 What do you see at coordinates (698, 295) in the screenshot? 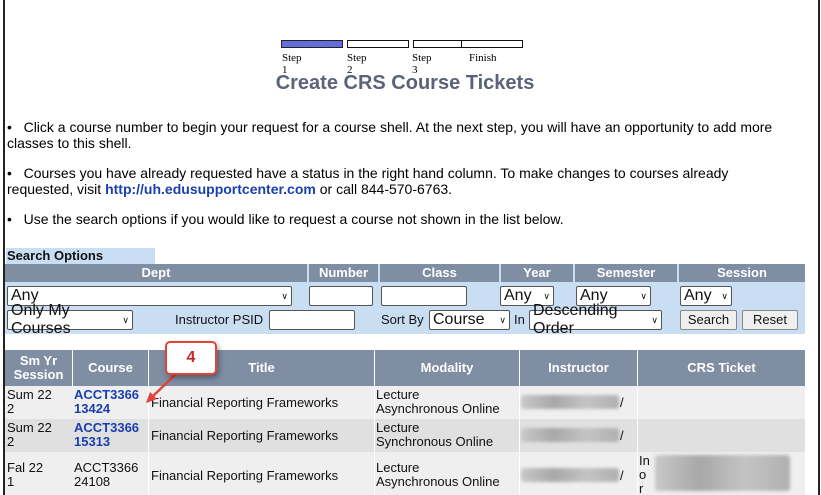
I see `session-select-value: Any` at bounding box center [698, 295].